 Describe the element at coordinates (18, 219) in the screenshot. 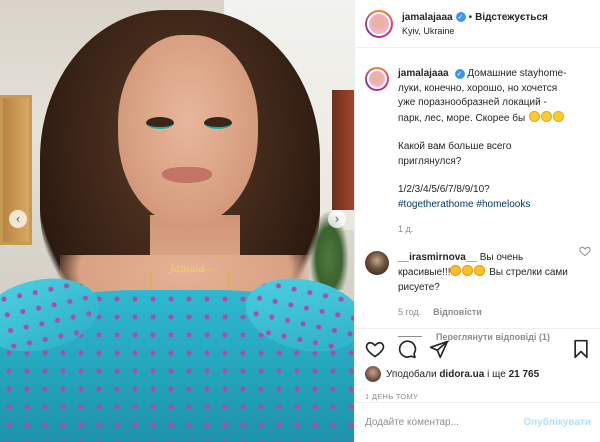

I see `chevron-left-icon: ‹` at that location.